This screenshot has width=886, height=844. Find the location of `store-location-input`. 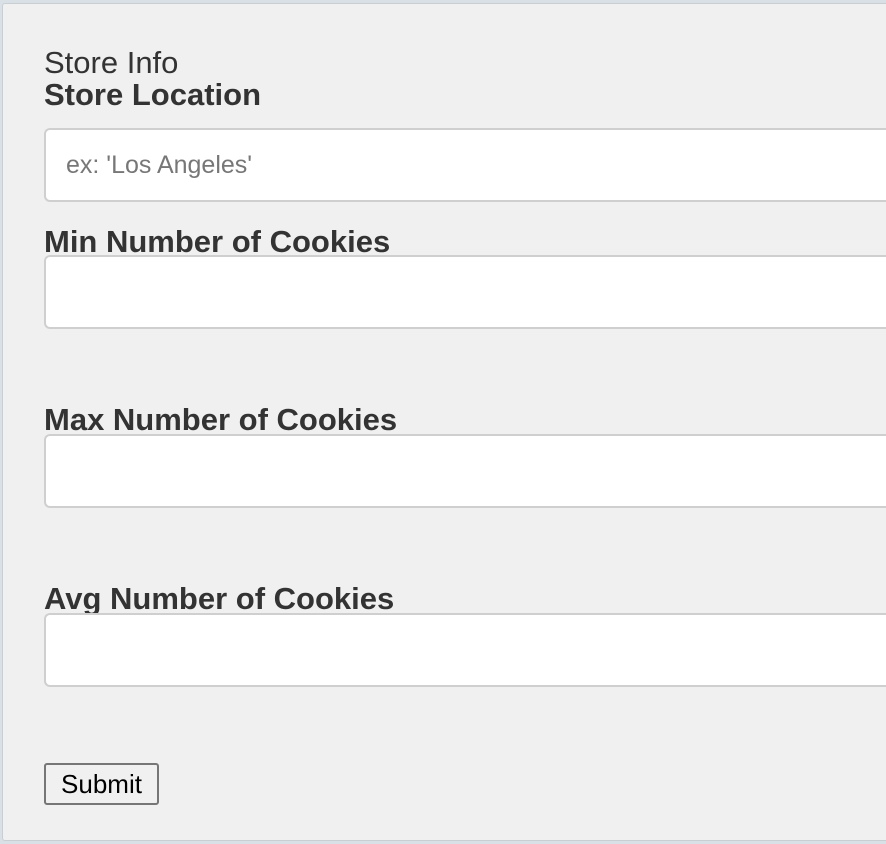

store-location-input is located at coordinates (465, 165).